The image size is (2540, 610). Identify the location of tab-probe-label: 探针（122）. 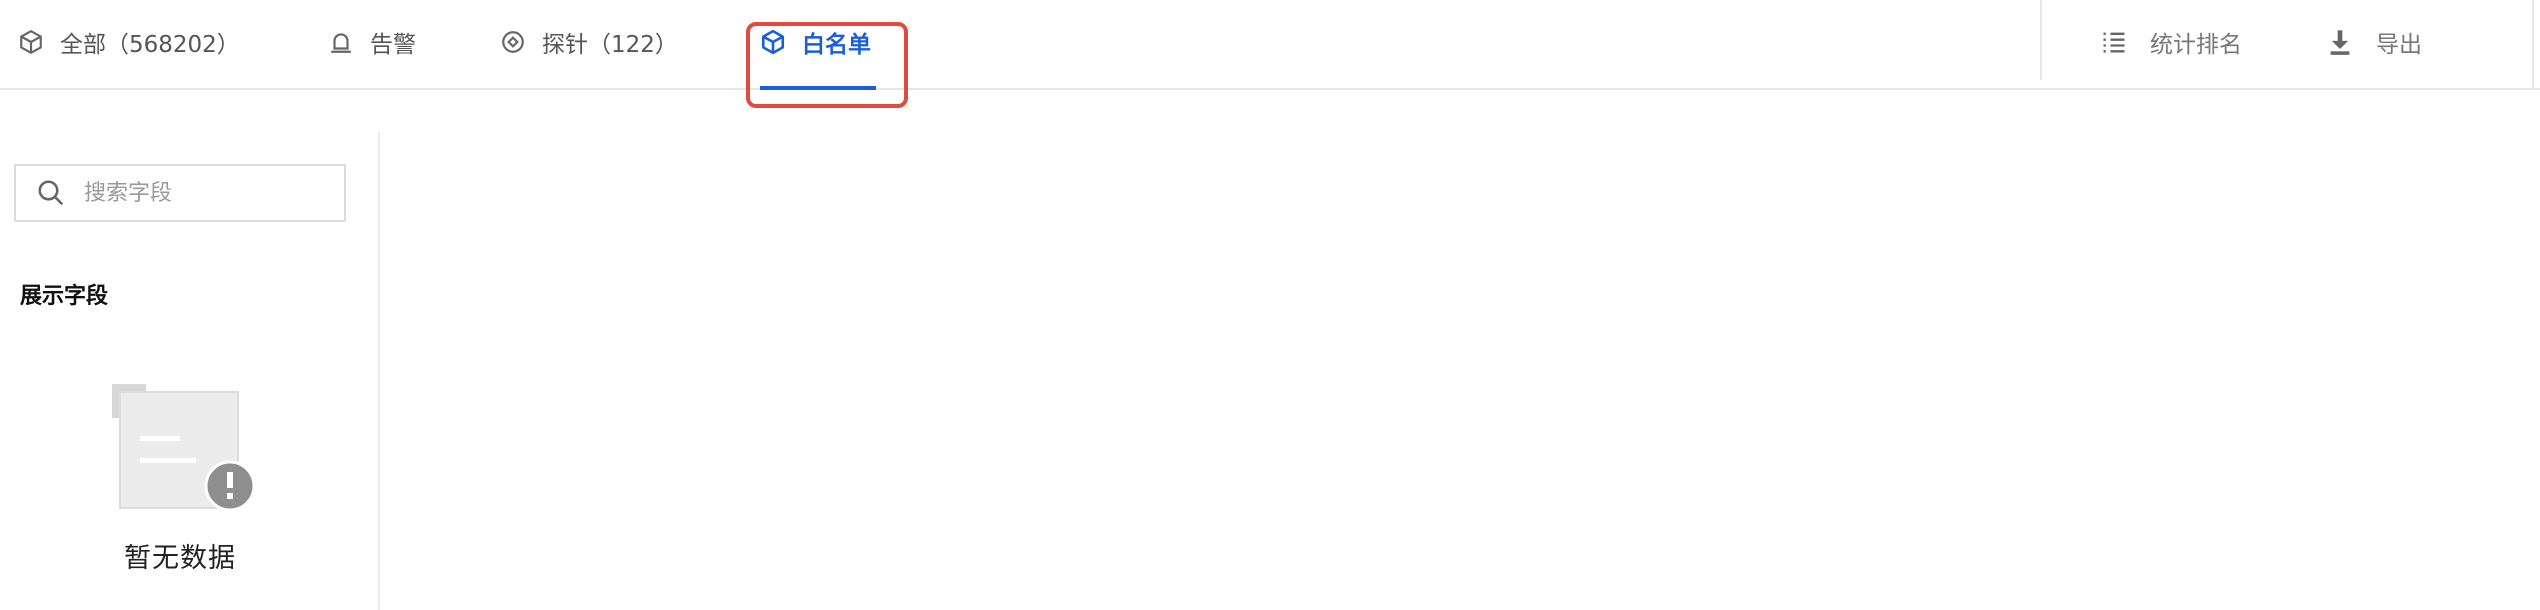
(610, 45).